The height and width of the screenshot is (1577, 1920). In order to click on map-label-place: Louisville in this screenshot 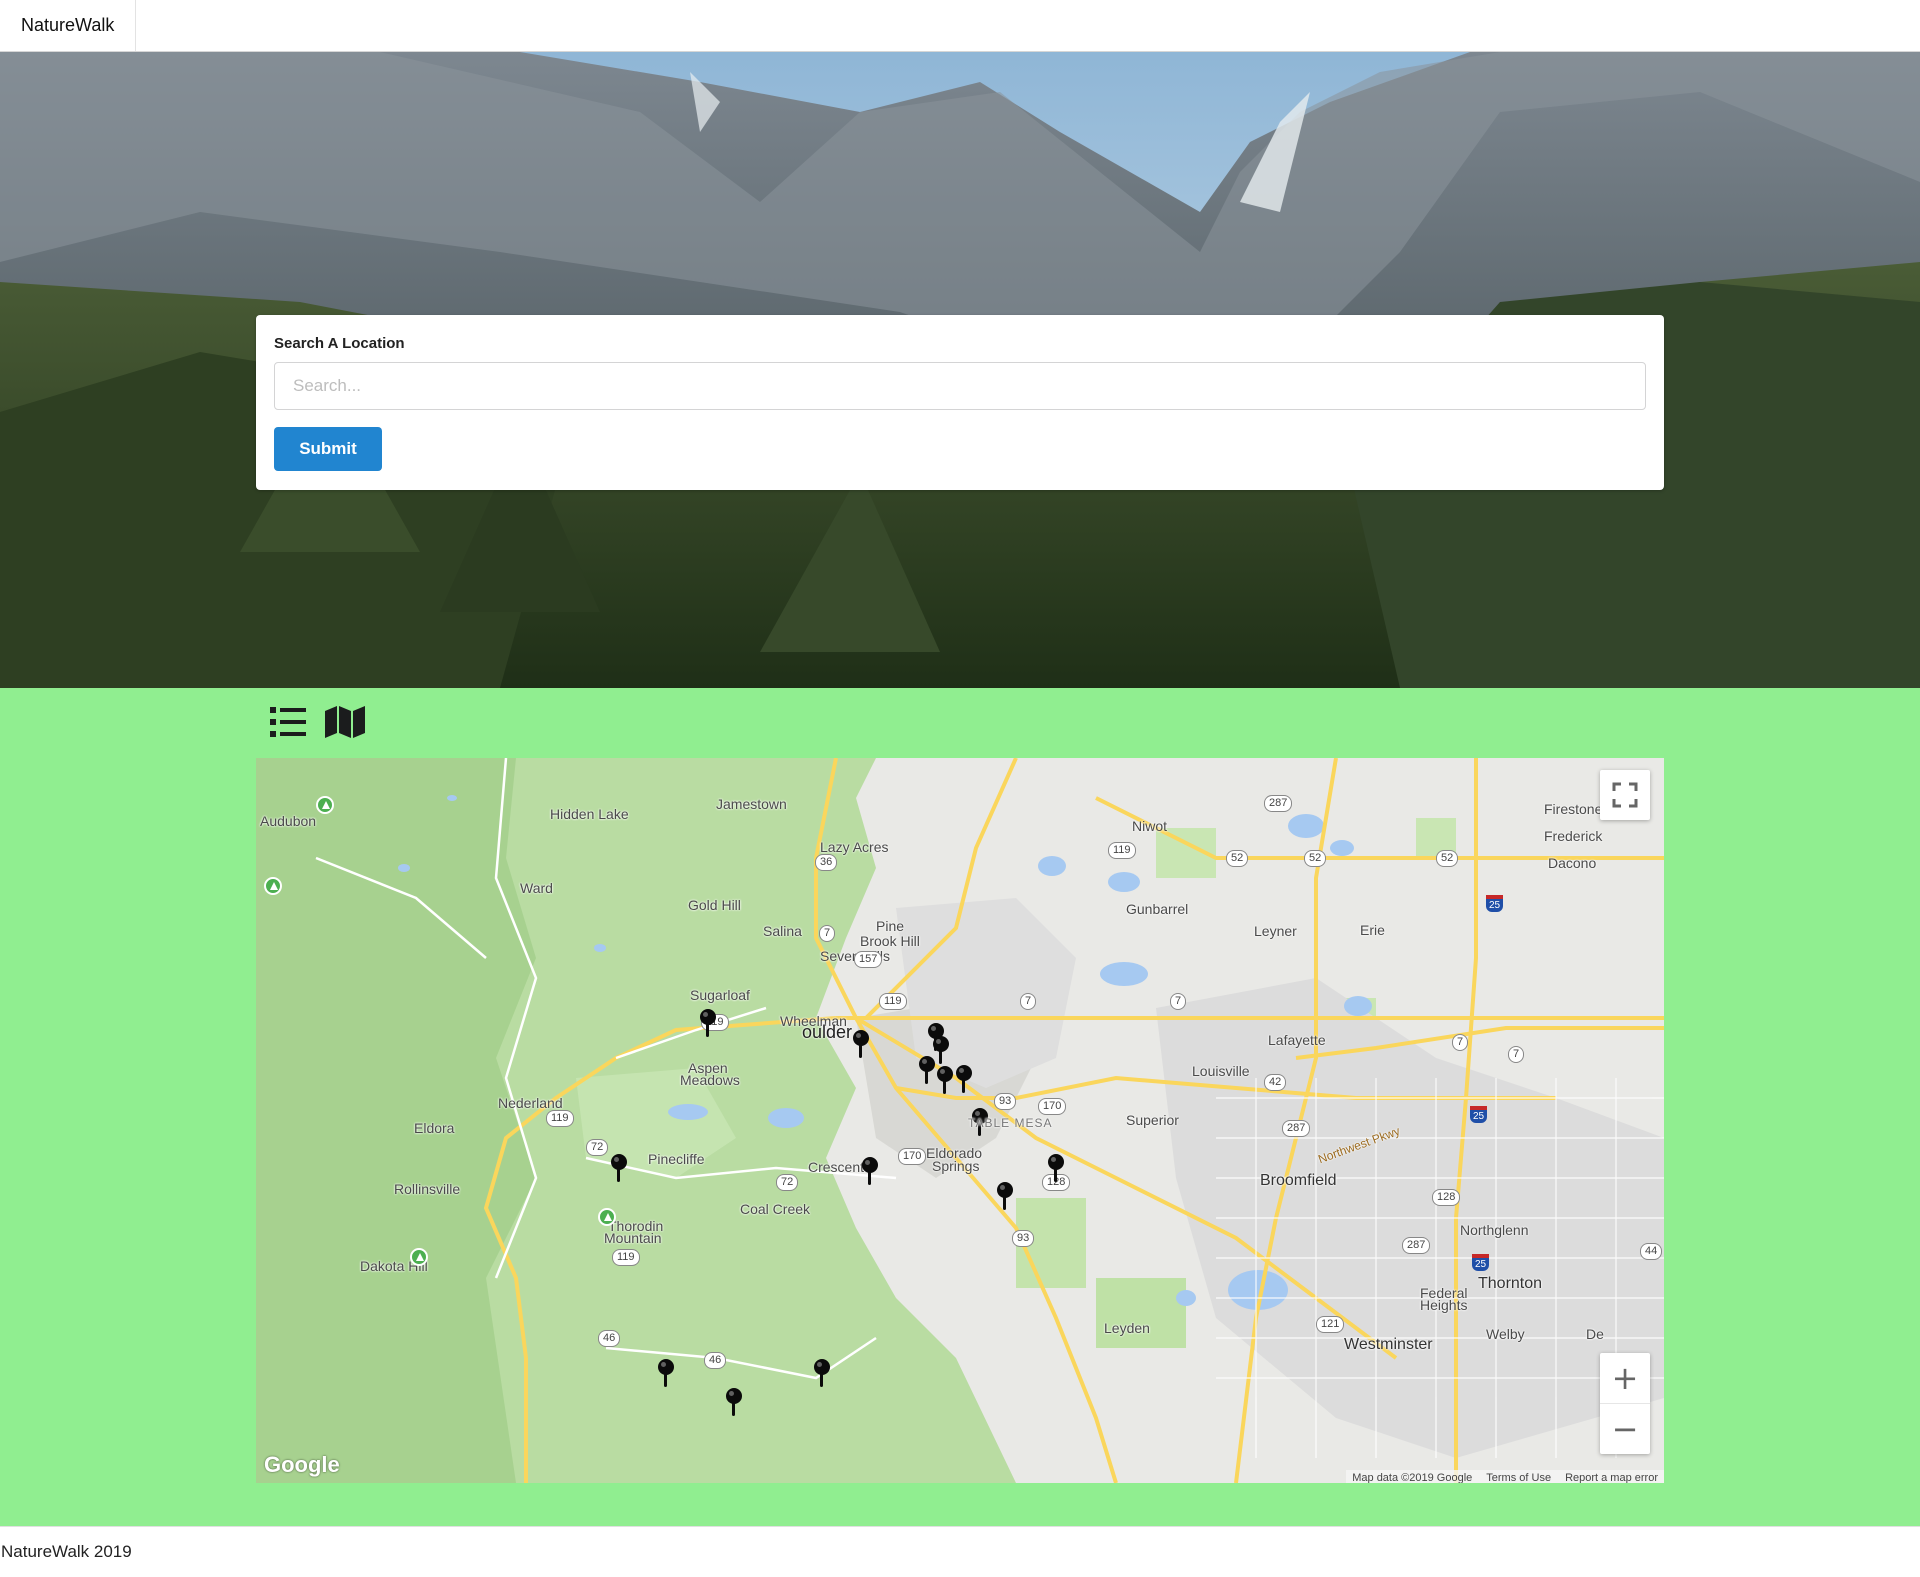, I will do `click(1221, 1071)`.